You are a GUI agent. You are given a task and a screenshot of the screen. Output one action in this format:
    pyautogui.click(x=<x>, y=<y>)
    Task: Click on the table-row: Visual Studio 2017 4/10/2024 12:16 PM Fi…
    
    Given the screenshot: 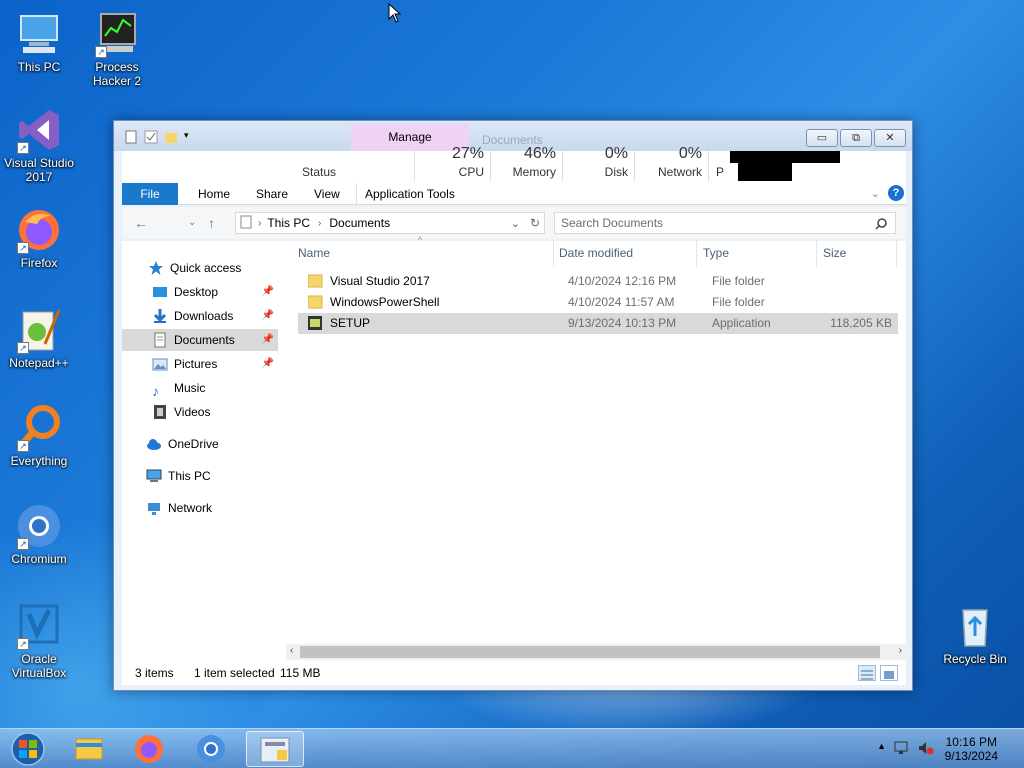 What is the action you would take?
    pyautogui.click(x=598, y=281)
    